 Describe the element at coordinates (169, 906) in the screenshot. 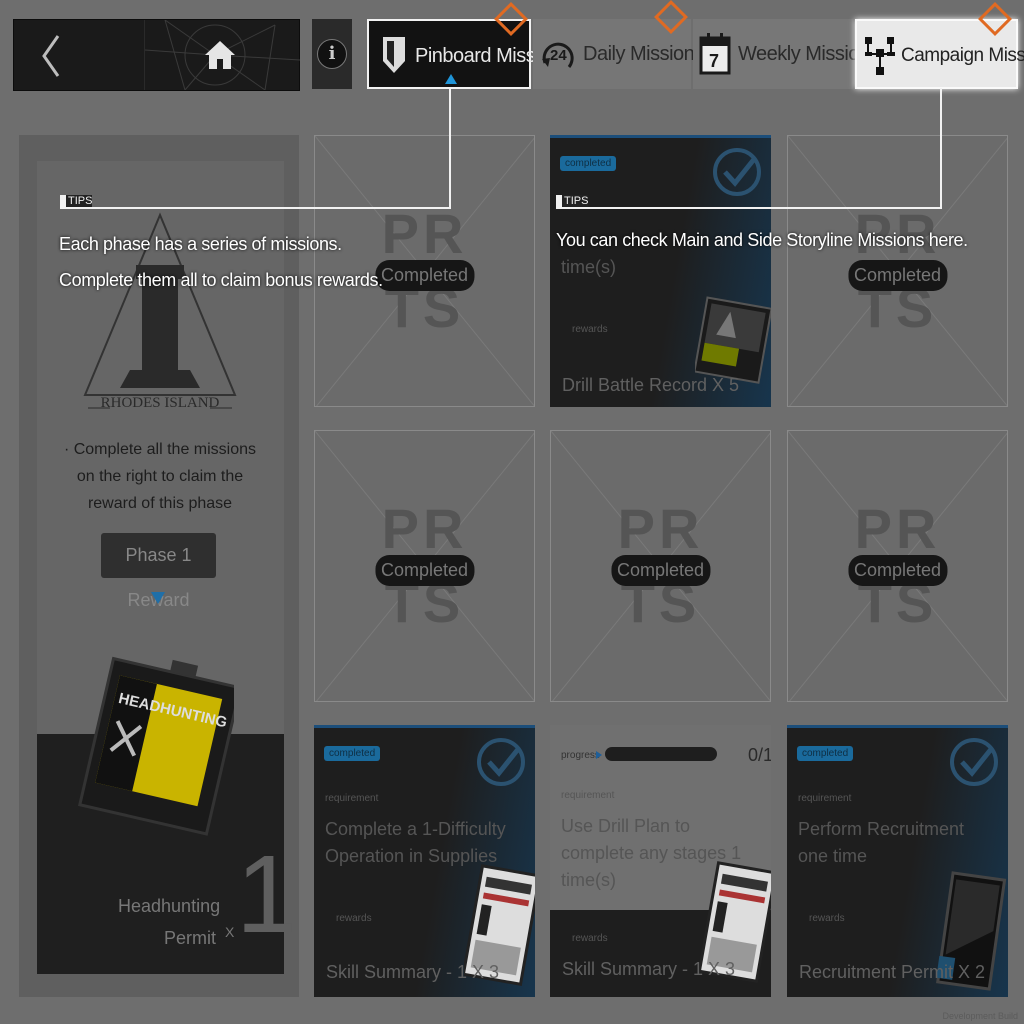

I see `reward-name-line1: Headhunting` at that location.